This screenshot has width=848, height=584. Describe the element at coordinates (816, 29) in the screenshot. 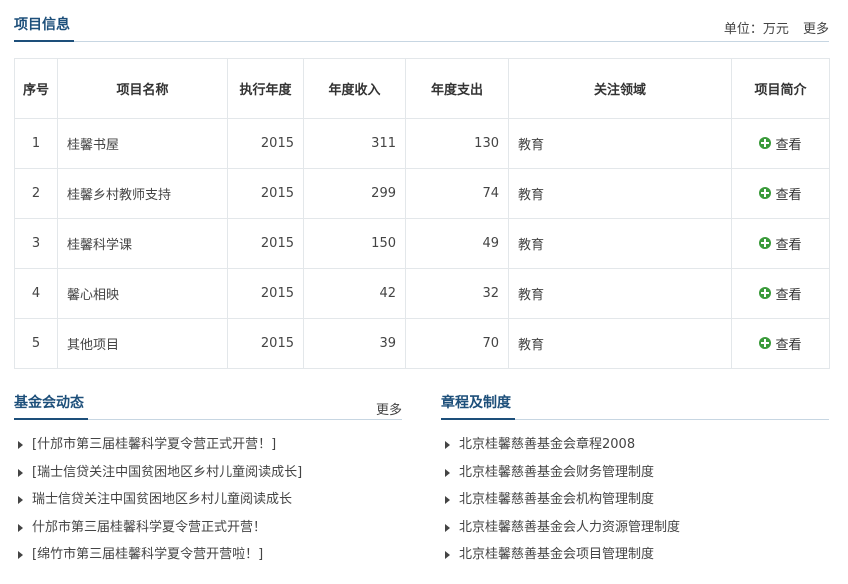

I see `project-more-link: 更多` at that location.